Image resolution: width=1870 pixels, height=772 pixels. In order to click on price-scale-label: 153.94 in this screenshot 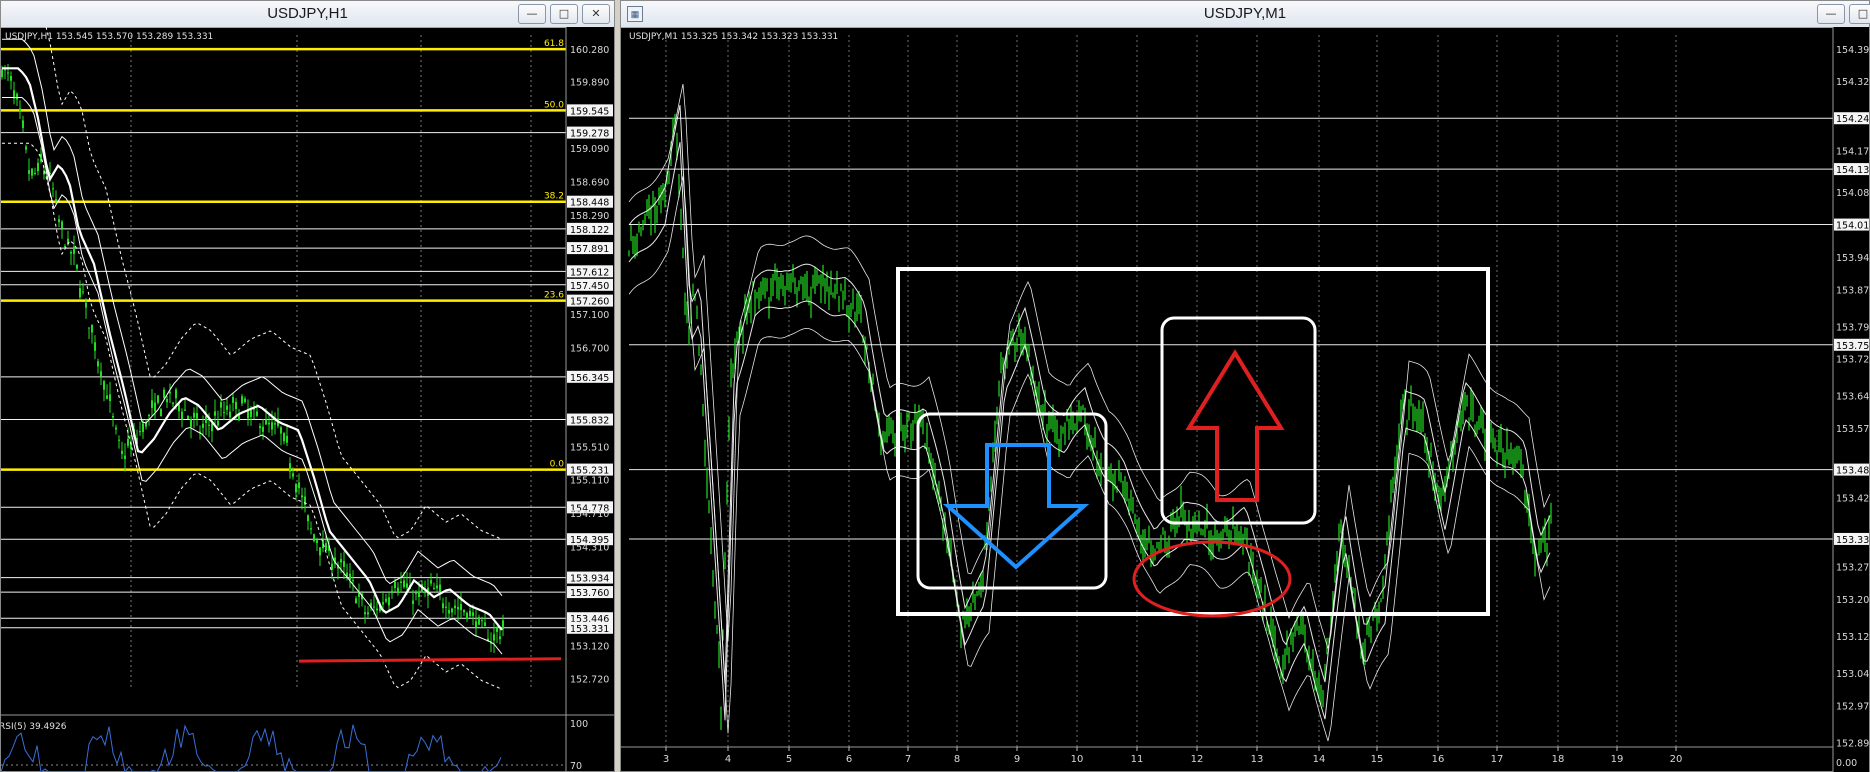, I will do `click(1852, 258)`.